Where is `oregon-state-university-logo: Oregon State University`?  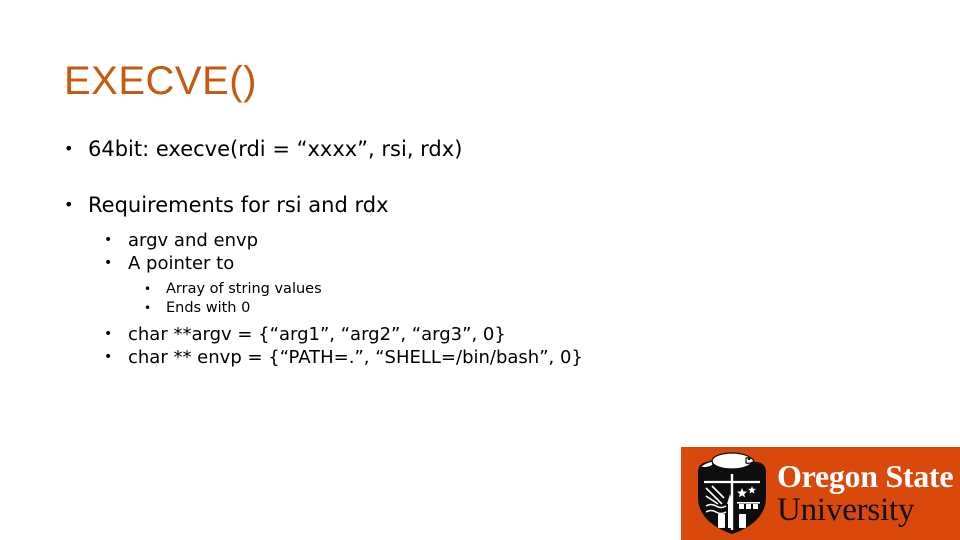 oregon-state-university-logo: Oregon State University is located at coordinates (820, 493).